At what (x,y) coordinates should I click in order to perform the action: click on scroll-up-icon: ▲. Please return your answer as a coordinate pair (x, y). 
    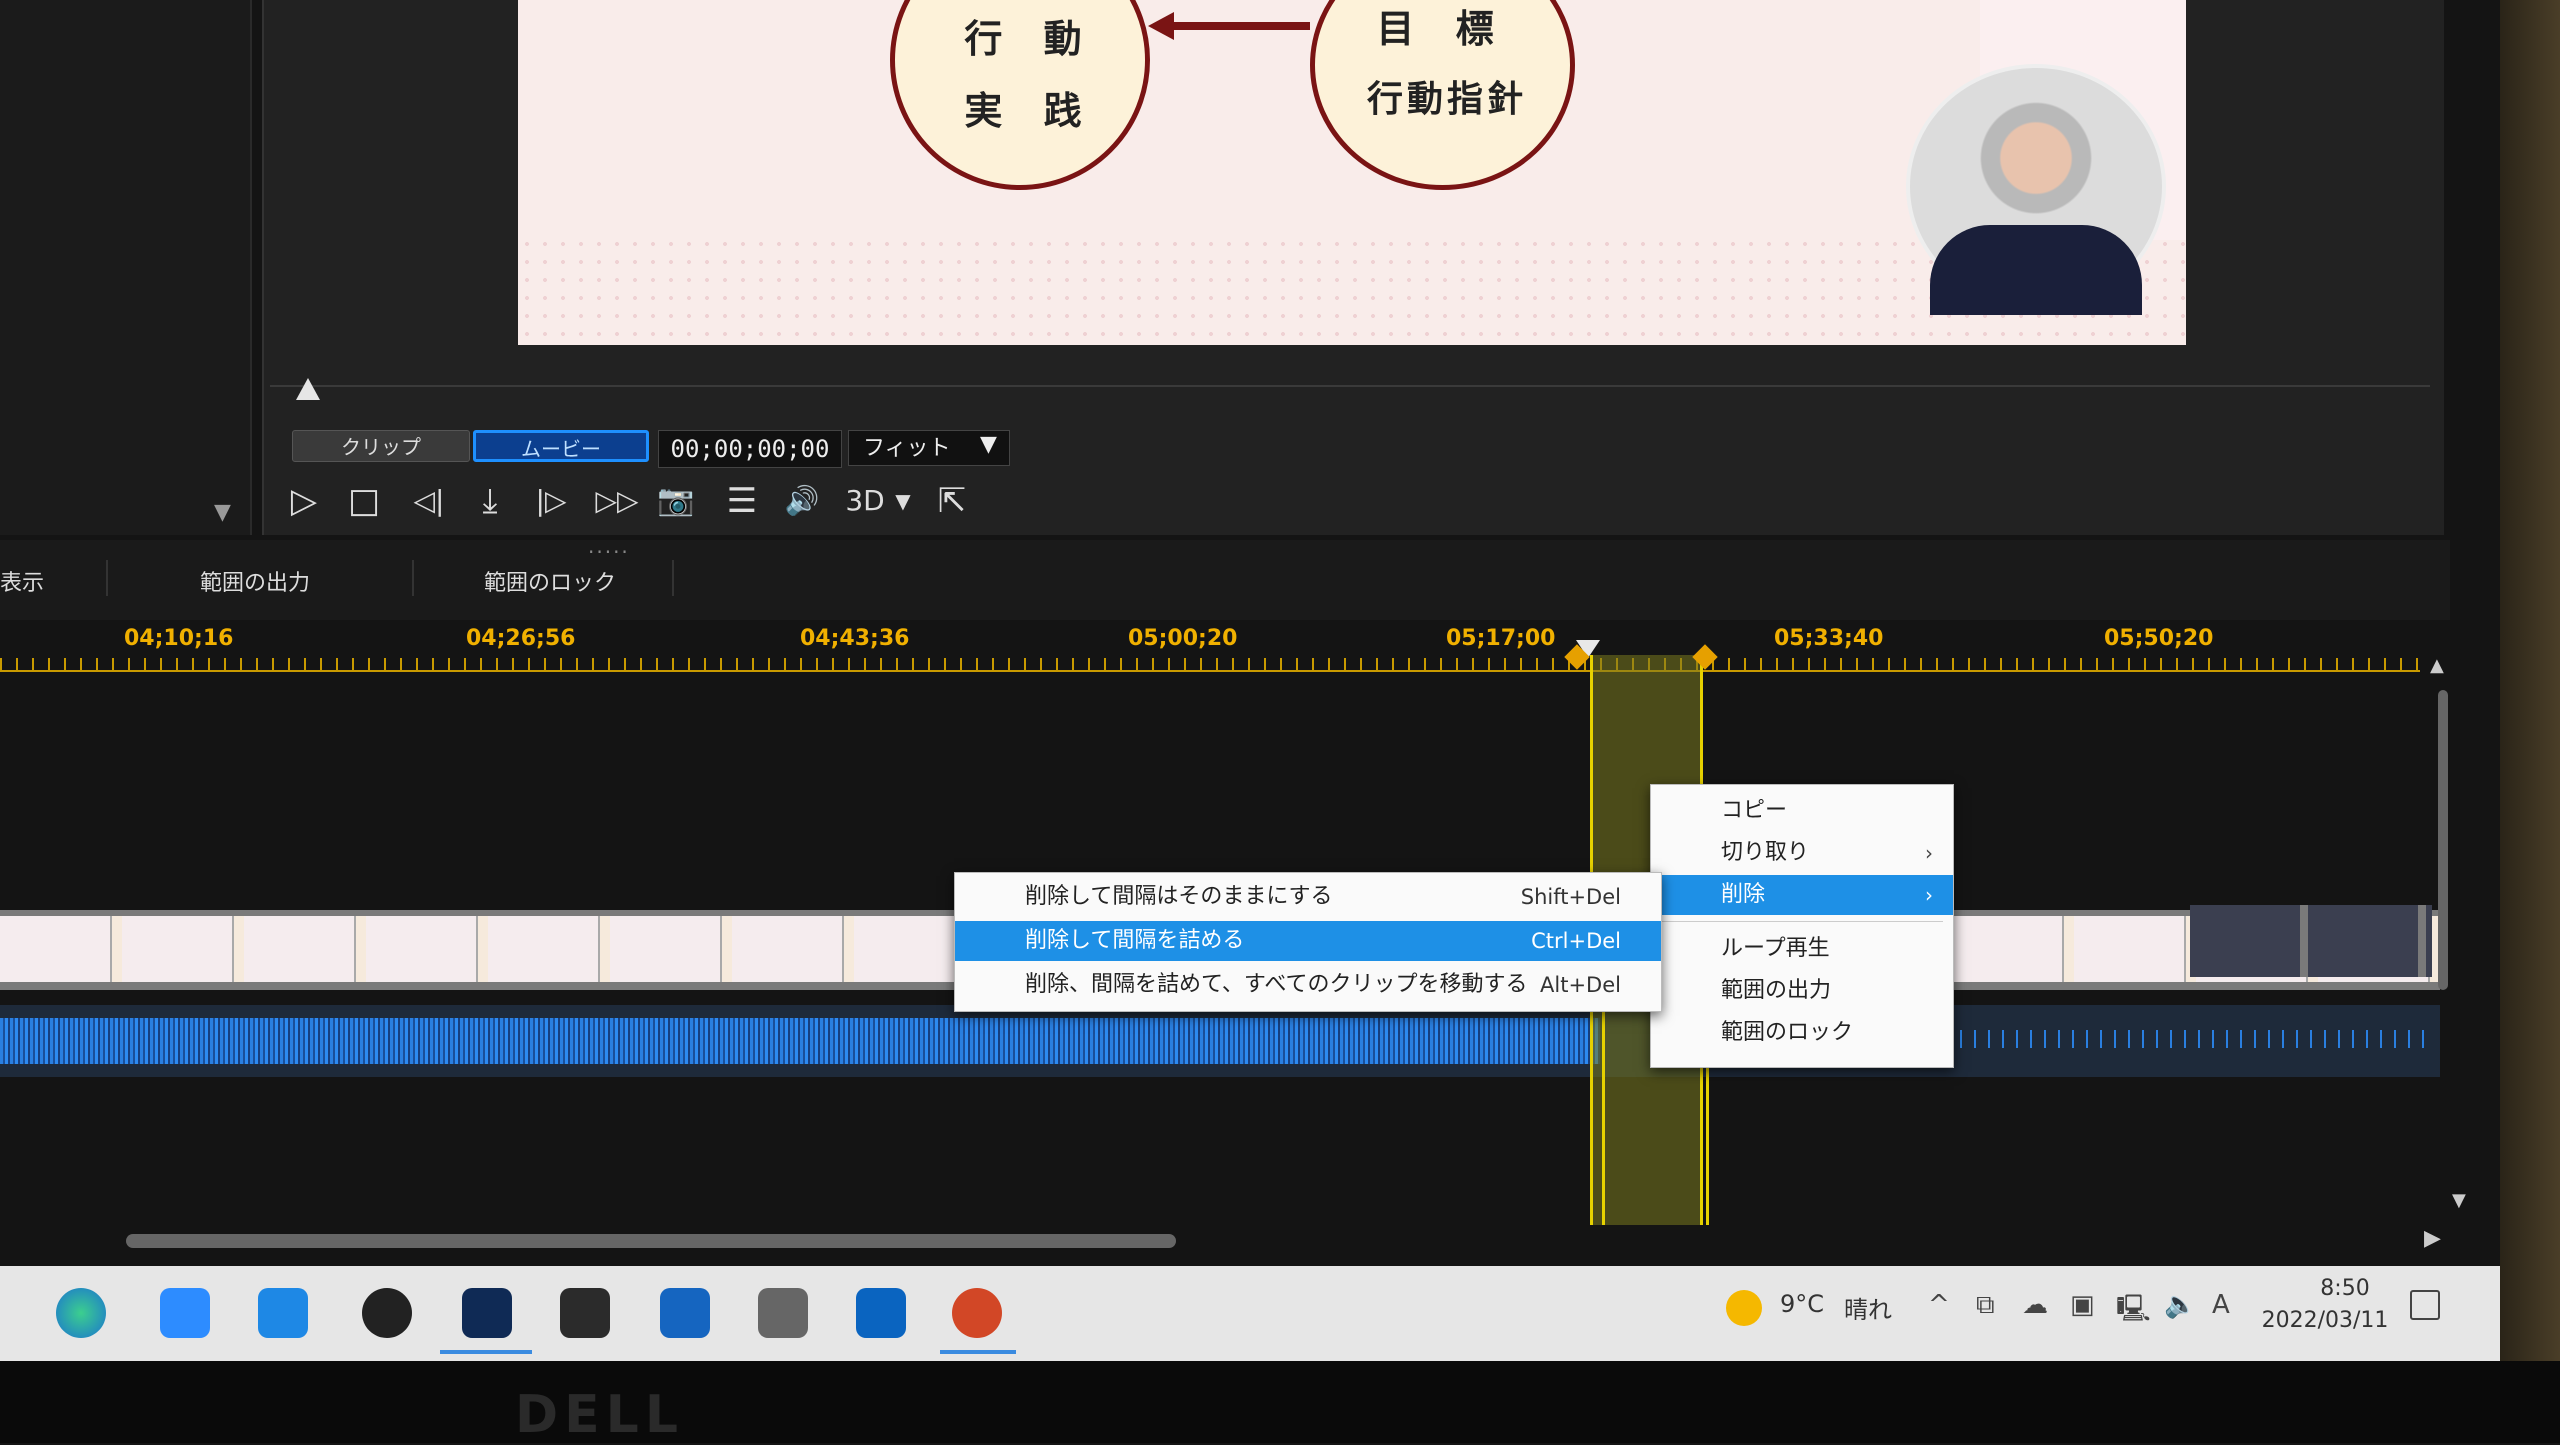
    Looking at the image, I should click on (2437, 665).